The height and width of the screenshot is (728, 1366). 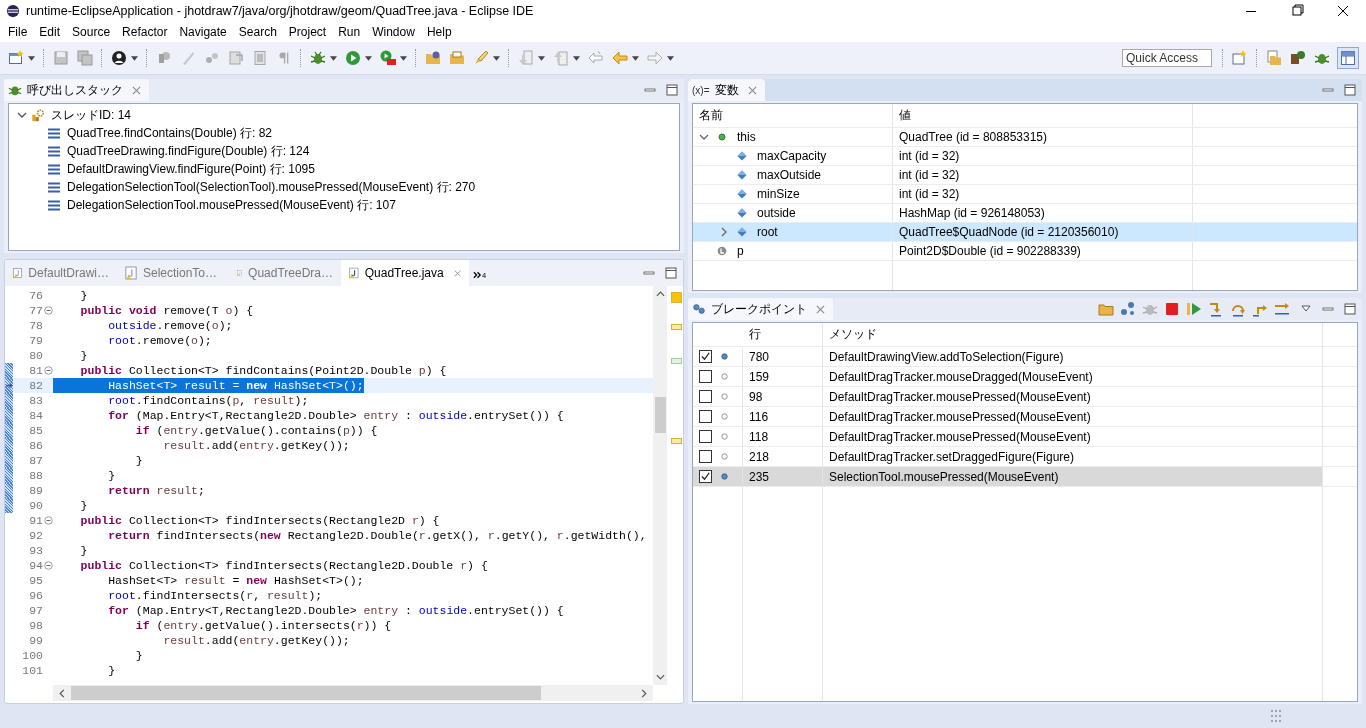 What do you see at coordinates (50, 32) in the screenshot?
I see `menu-item: Edit` at bounding box center [50, 32].